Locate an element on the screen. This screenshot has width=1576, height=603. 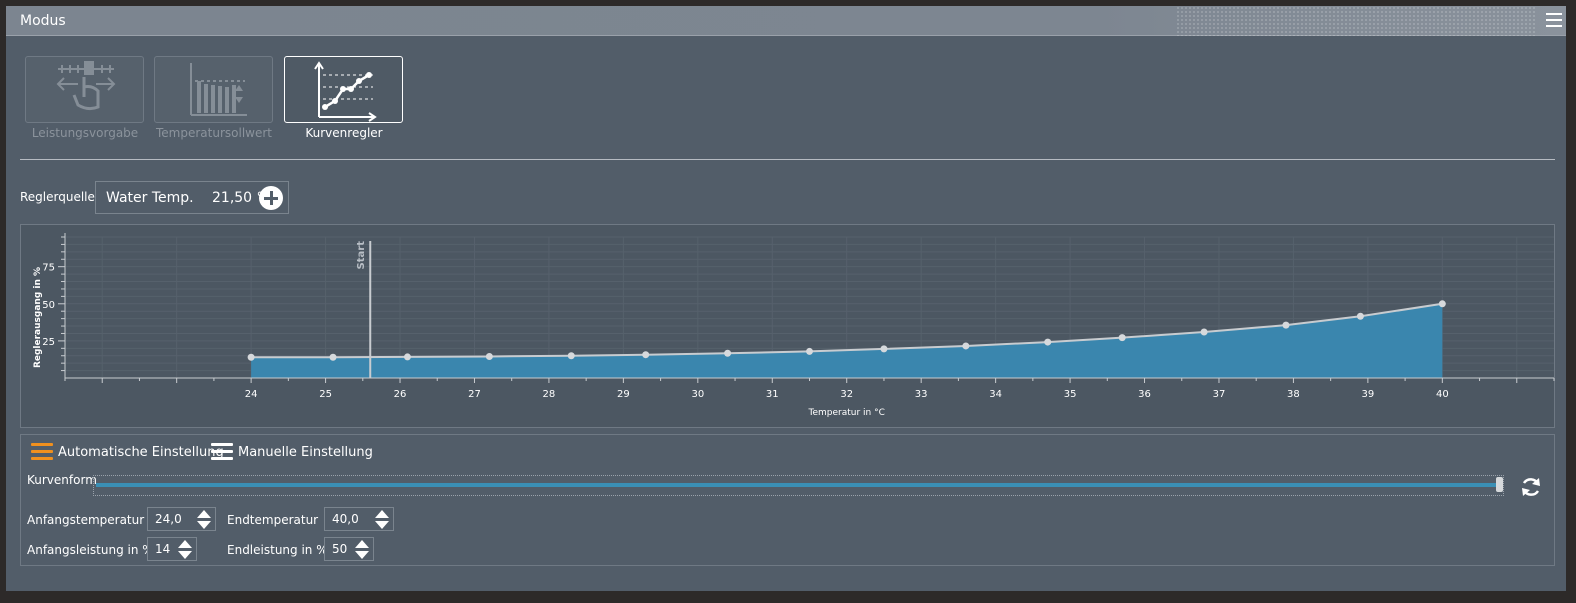
x-axis-label: Temperatur in °C is located at coordinates (846, 413).